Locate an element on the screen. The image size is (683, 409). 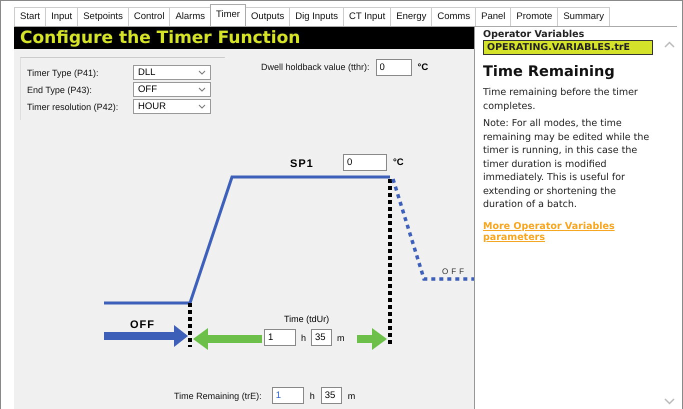
duration-left-arrow is located at coordinates (227, 339).